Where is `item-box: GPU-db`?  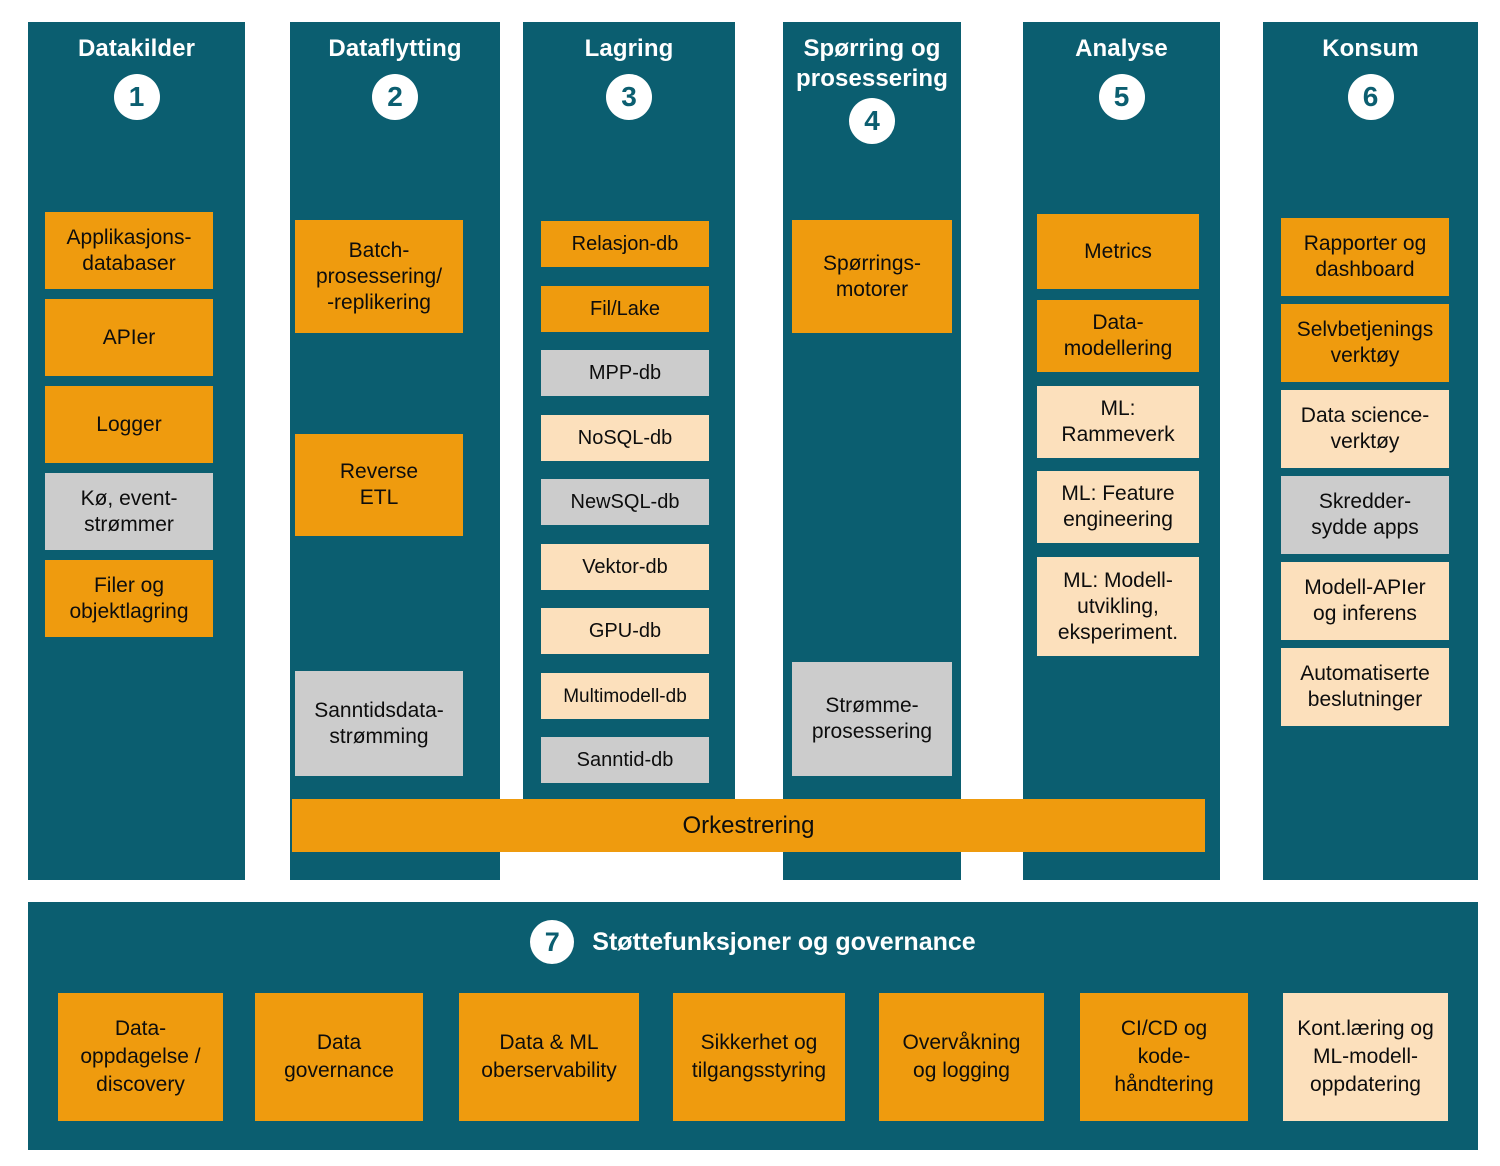
item-box: GPU-db is located at coordinates (625, 631).